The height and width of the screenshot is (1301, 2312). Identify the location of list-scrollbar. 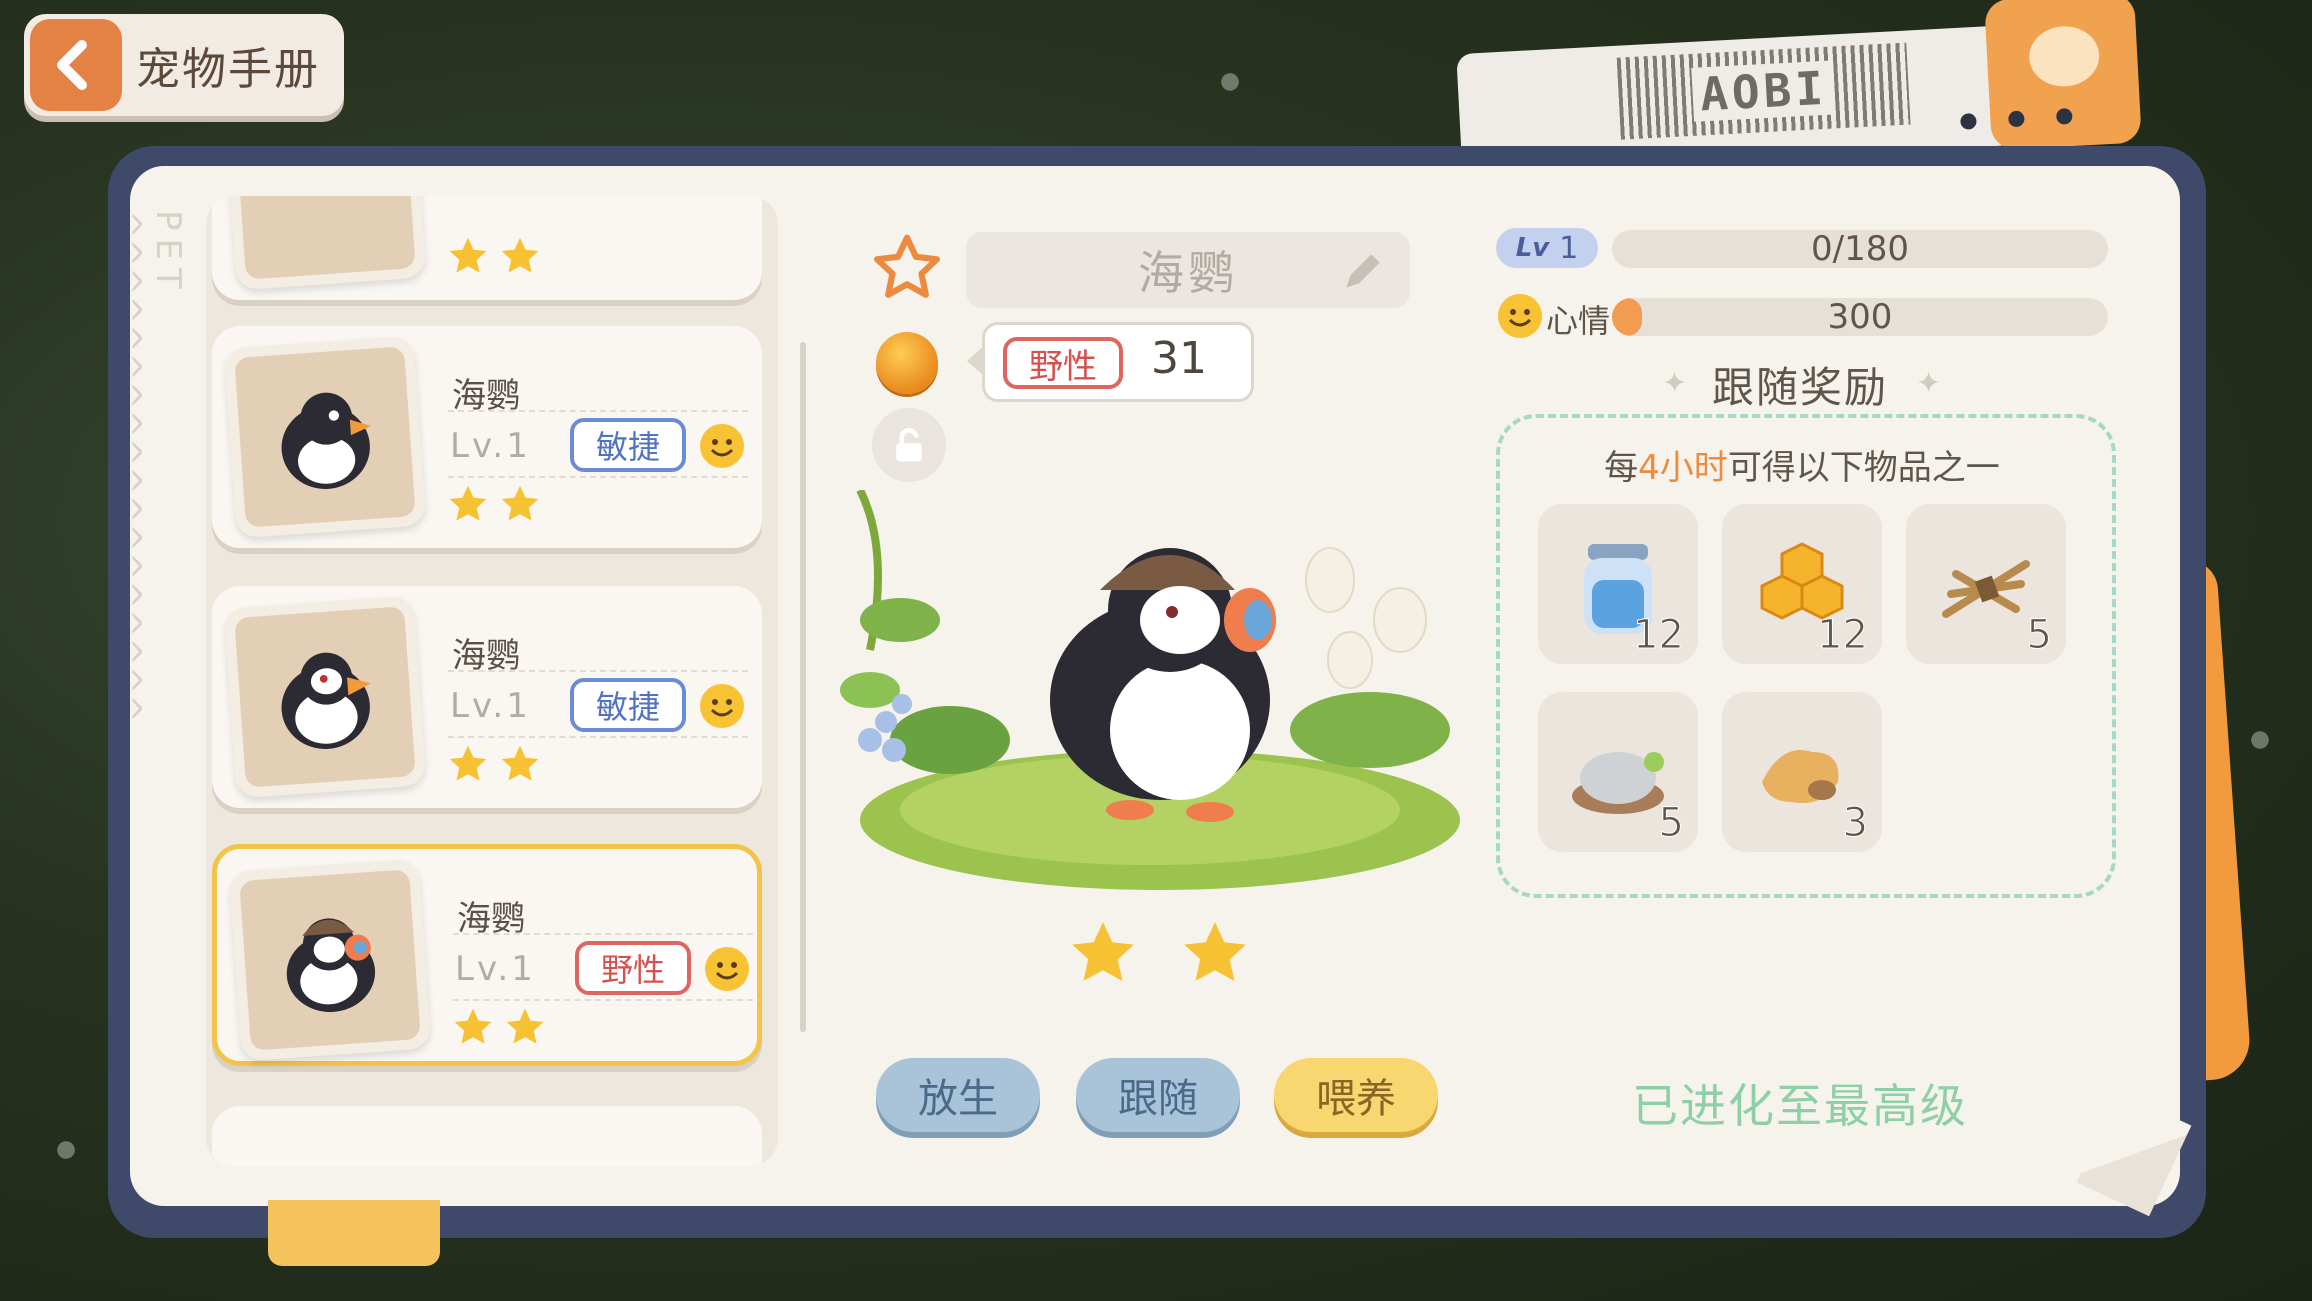
(803, 687).